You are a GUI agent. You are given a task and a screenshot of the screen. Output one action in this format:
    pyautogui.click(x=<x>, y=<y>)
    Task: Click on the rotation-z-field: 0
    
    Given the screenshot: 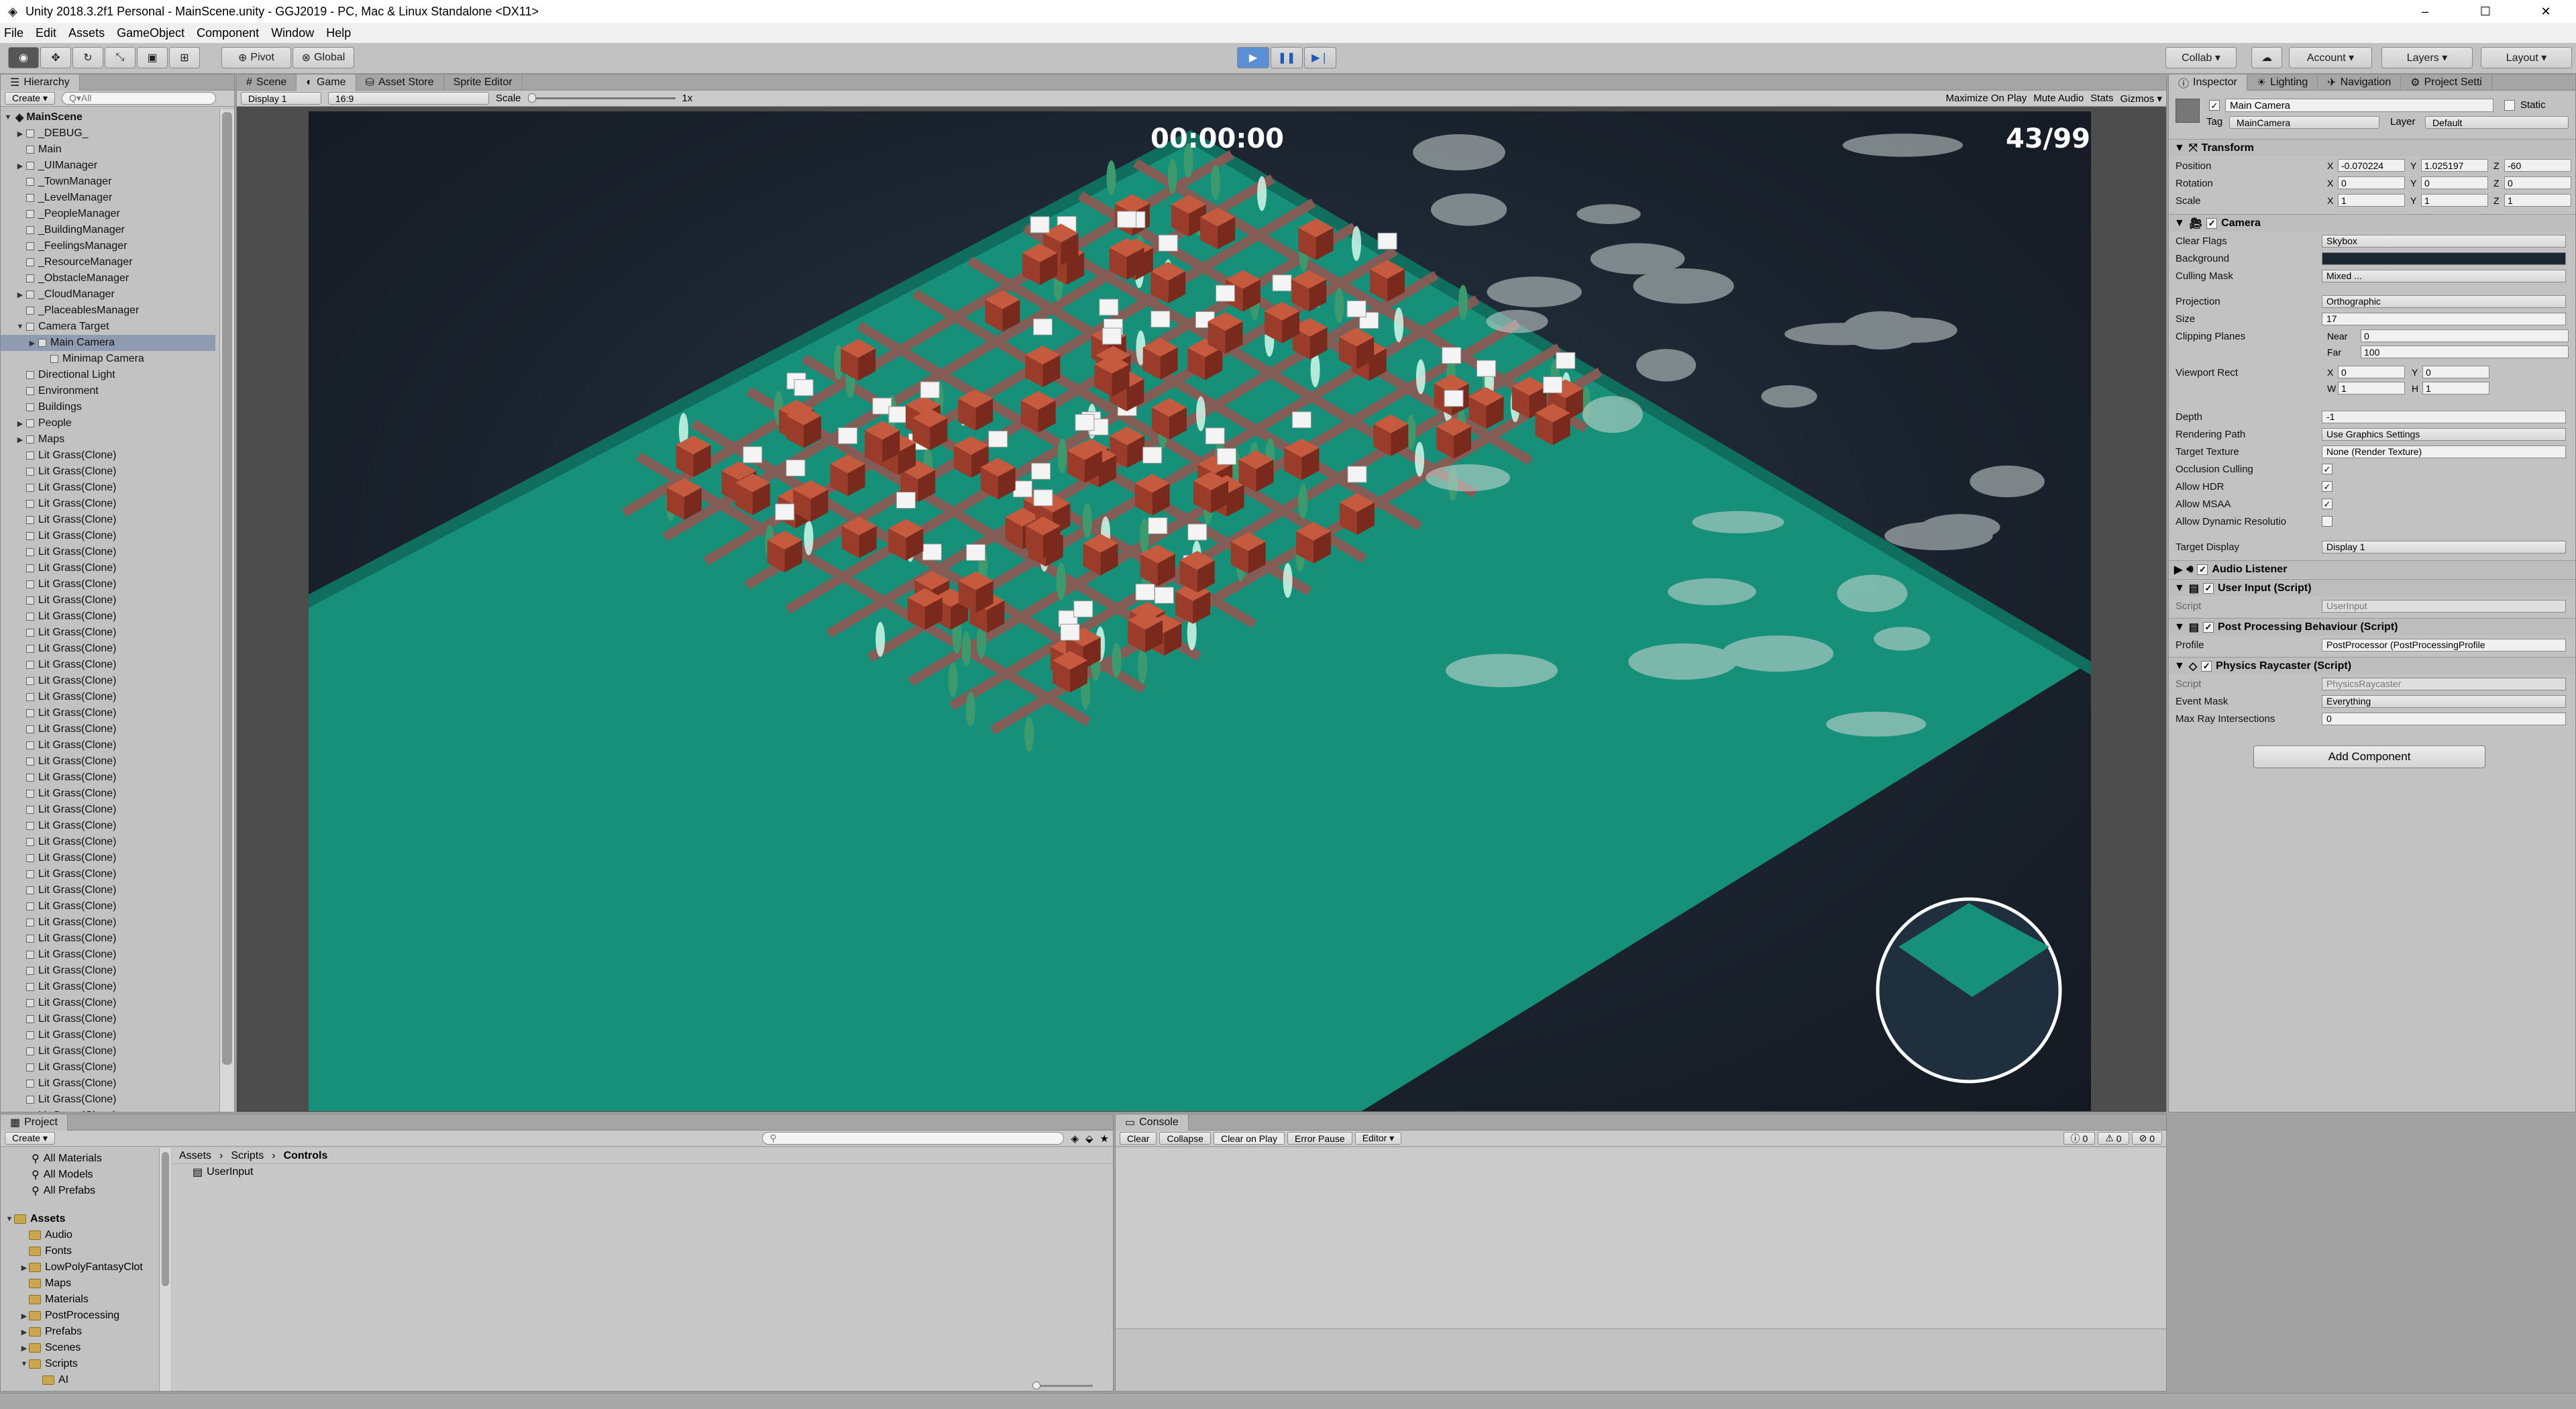 What is the action you would take?
    pyautogui.click(x=2537, y=182)
    